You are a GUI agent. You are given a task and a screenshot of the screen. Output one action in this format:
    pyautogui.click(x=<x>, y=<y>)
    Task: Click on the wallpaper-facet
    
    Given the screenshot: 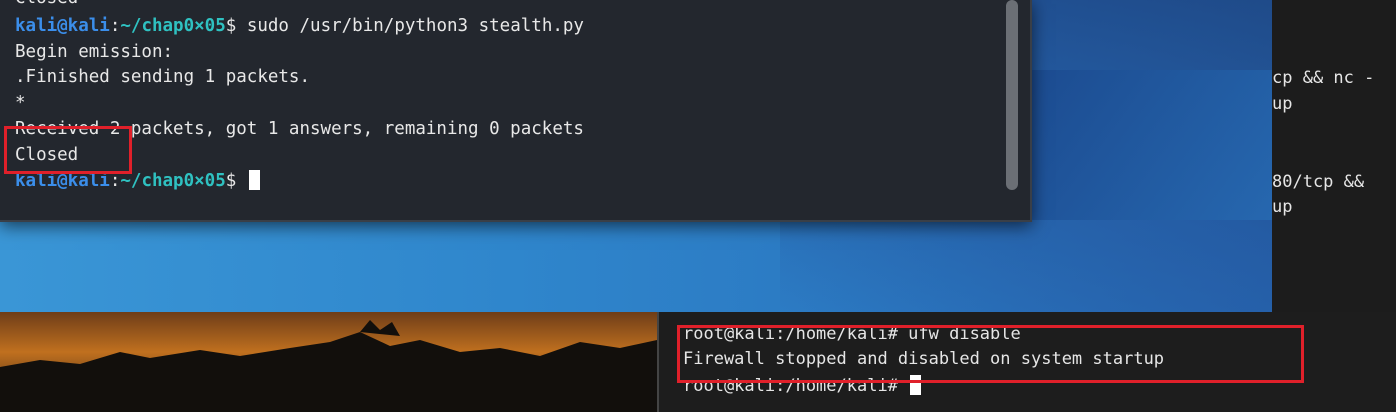 What is the action you would take?
    pyautogui.click(x=1151, y=145)
    